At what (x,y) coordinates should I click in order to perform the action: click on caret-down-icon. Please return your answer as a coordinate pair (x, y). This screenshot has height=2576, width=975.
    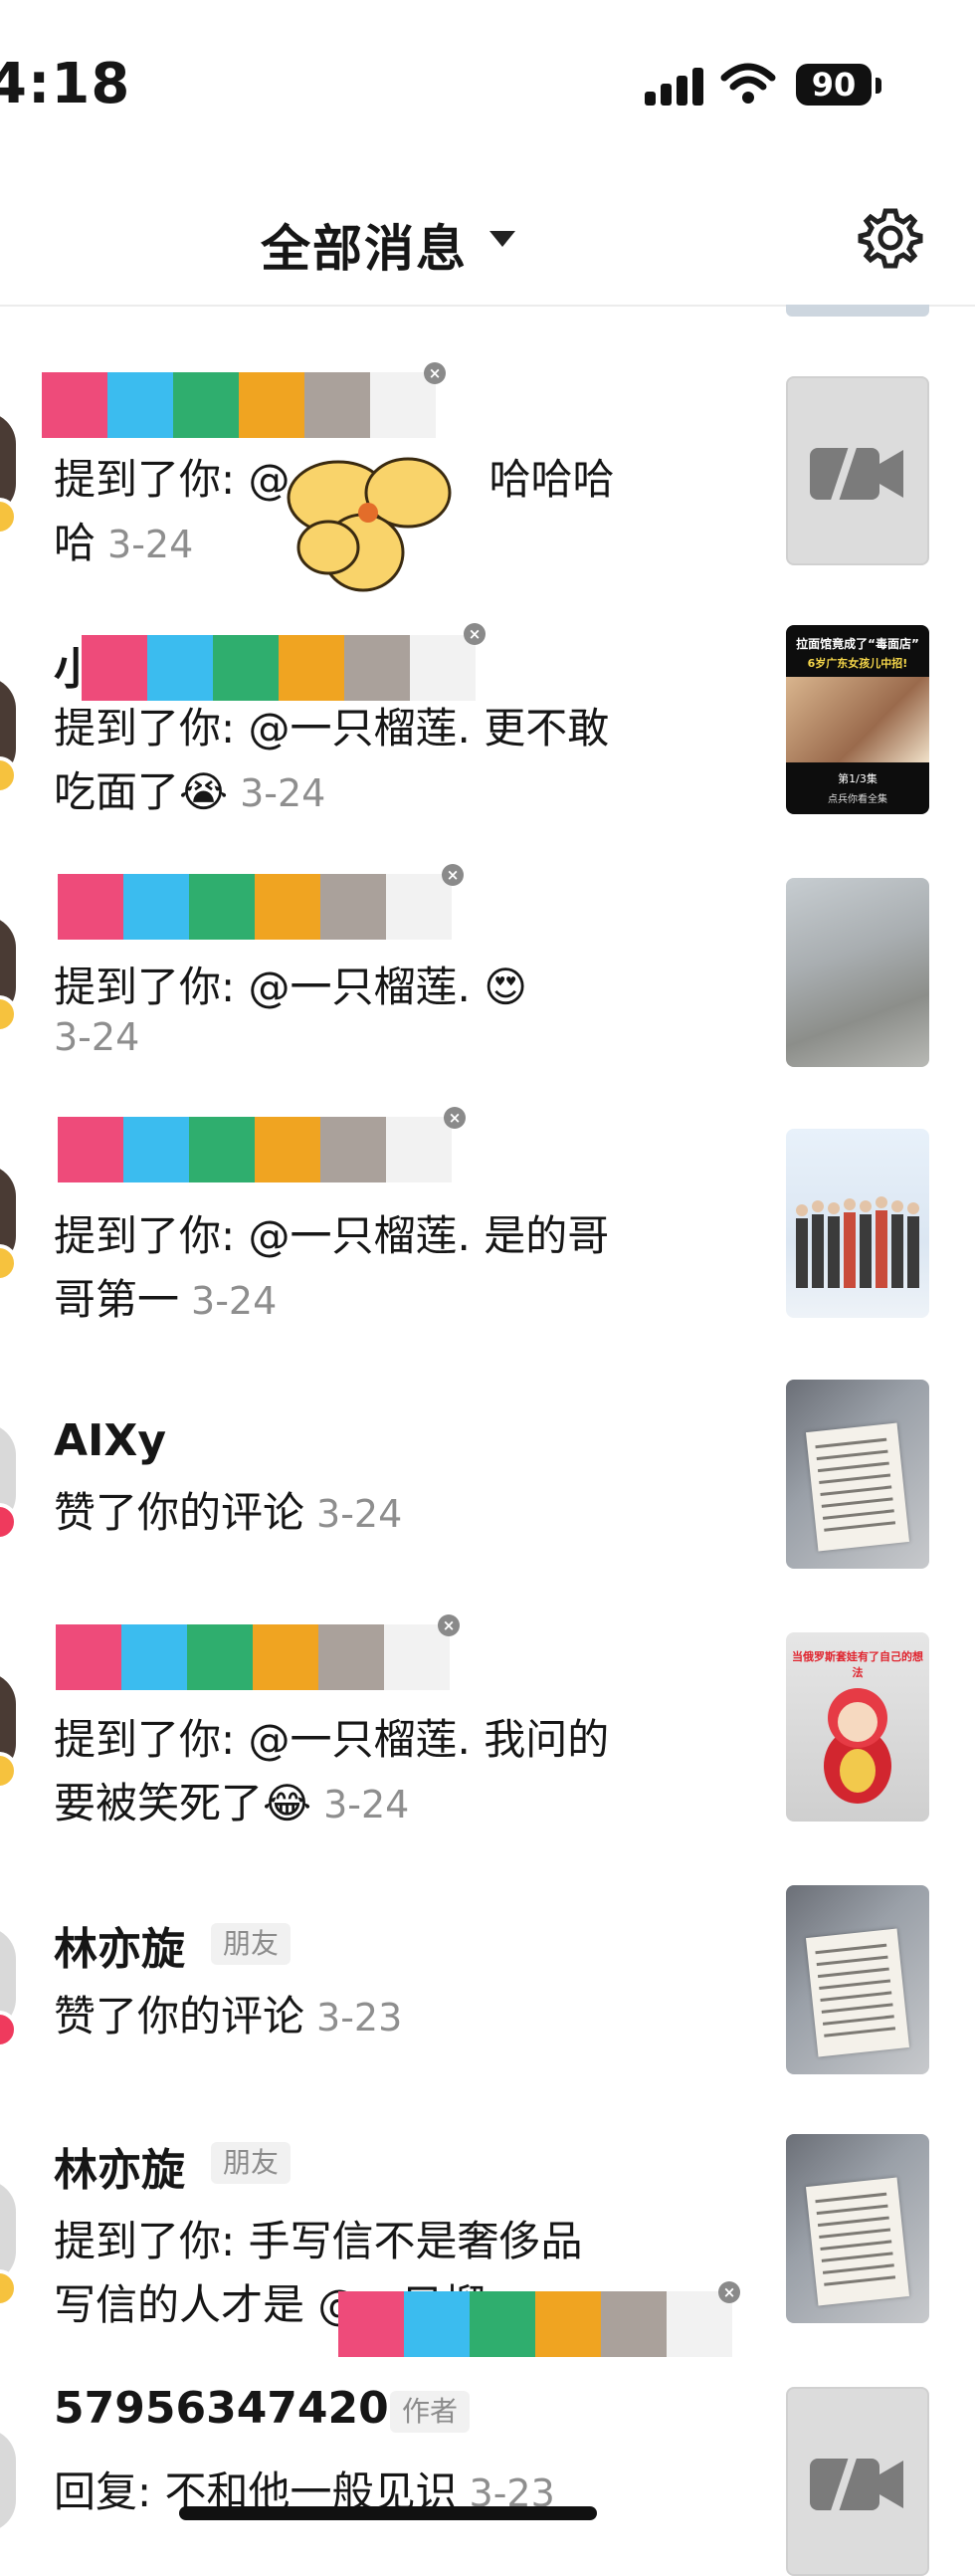
    Looking at the image, I should click on (502, 239).